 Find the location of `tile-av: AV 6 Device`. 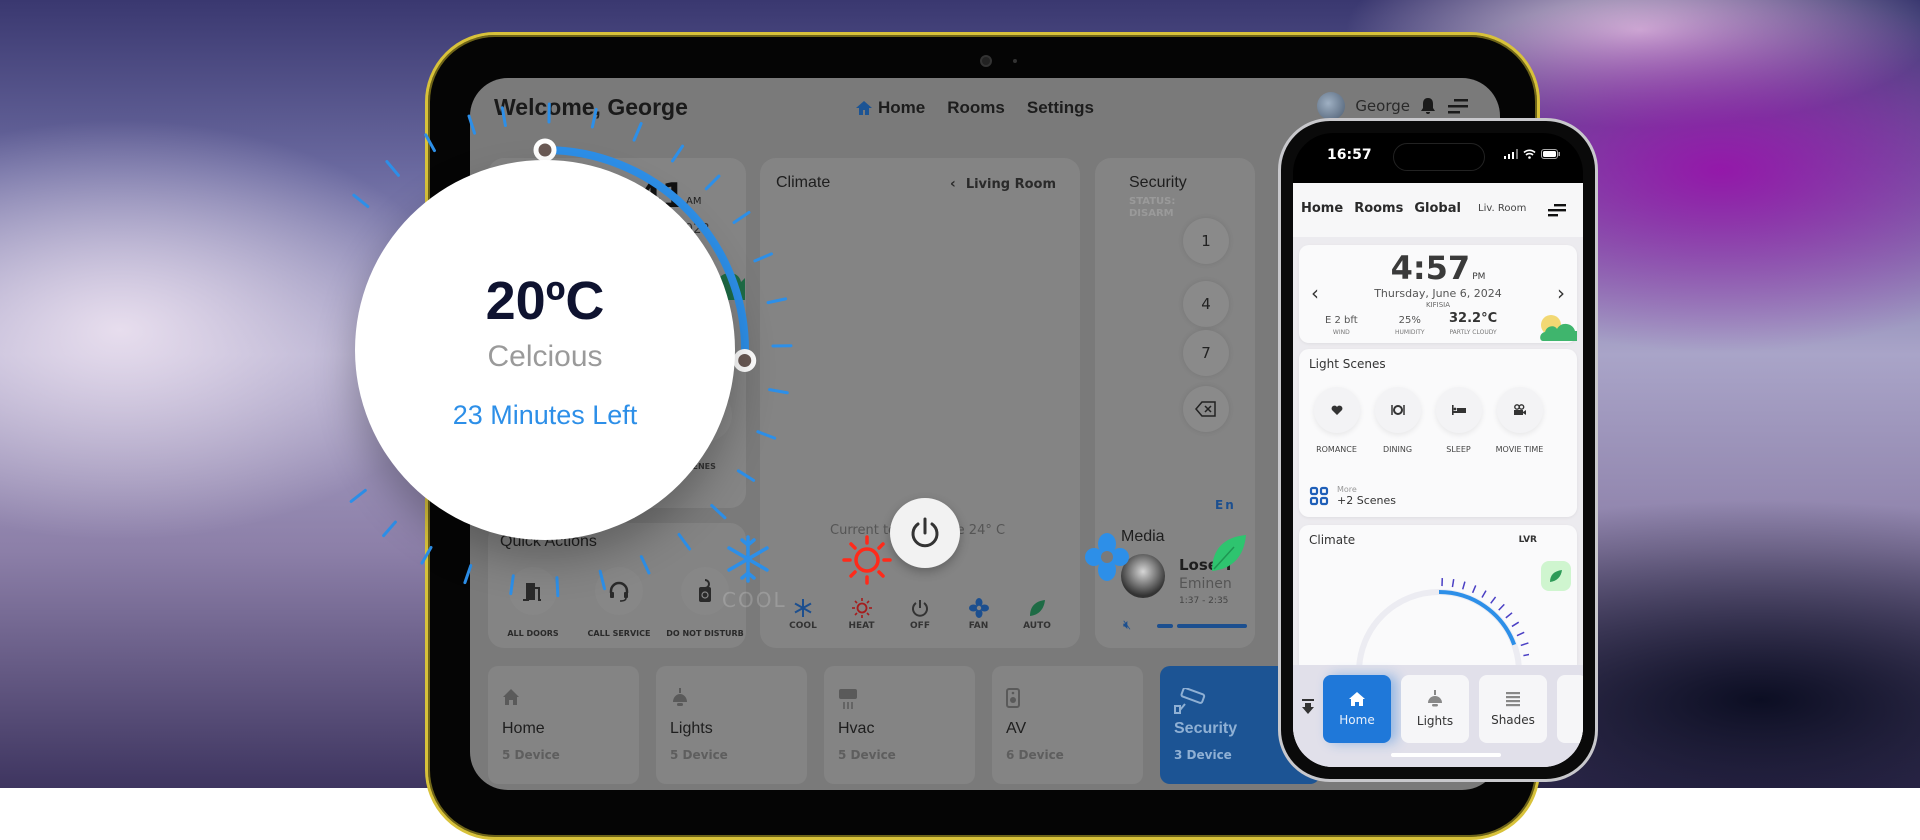

tile-av: AV 6 Device is located at coordinates (1067, 725).